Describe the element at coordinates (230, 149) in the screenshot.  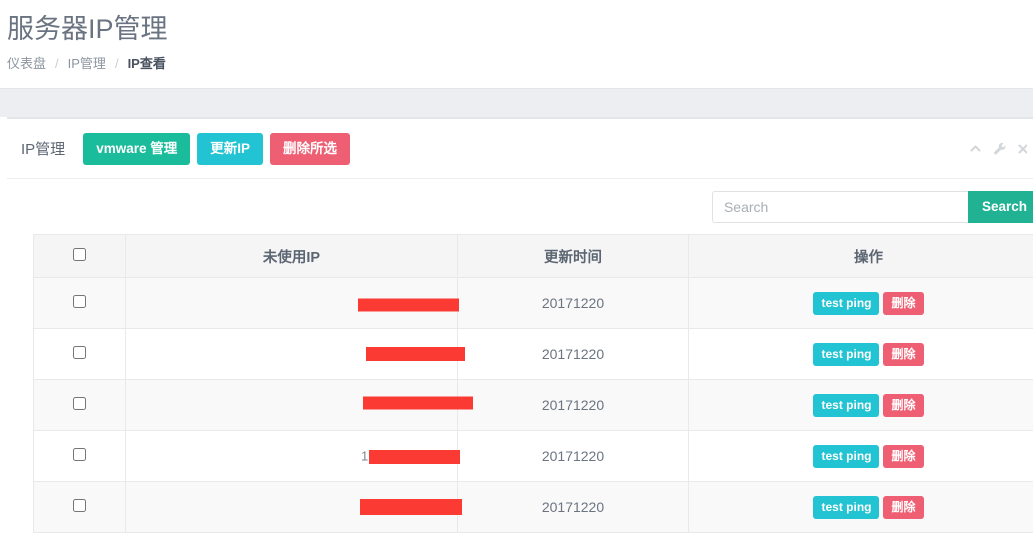
I see `update-ip-button: 更新IP` at that location.